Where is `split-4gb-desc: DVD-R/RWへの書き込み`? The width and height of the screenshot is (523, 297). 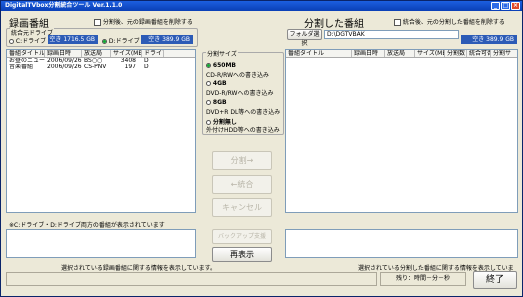
split-4gb-desc: DVD-R/RWへの書き込み is located at coordinates (240, 93).